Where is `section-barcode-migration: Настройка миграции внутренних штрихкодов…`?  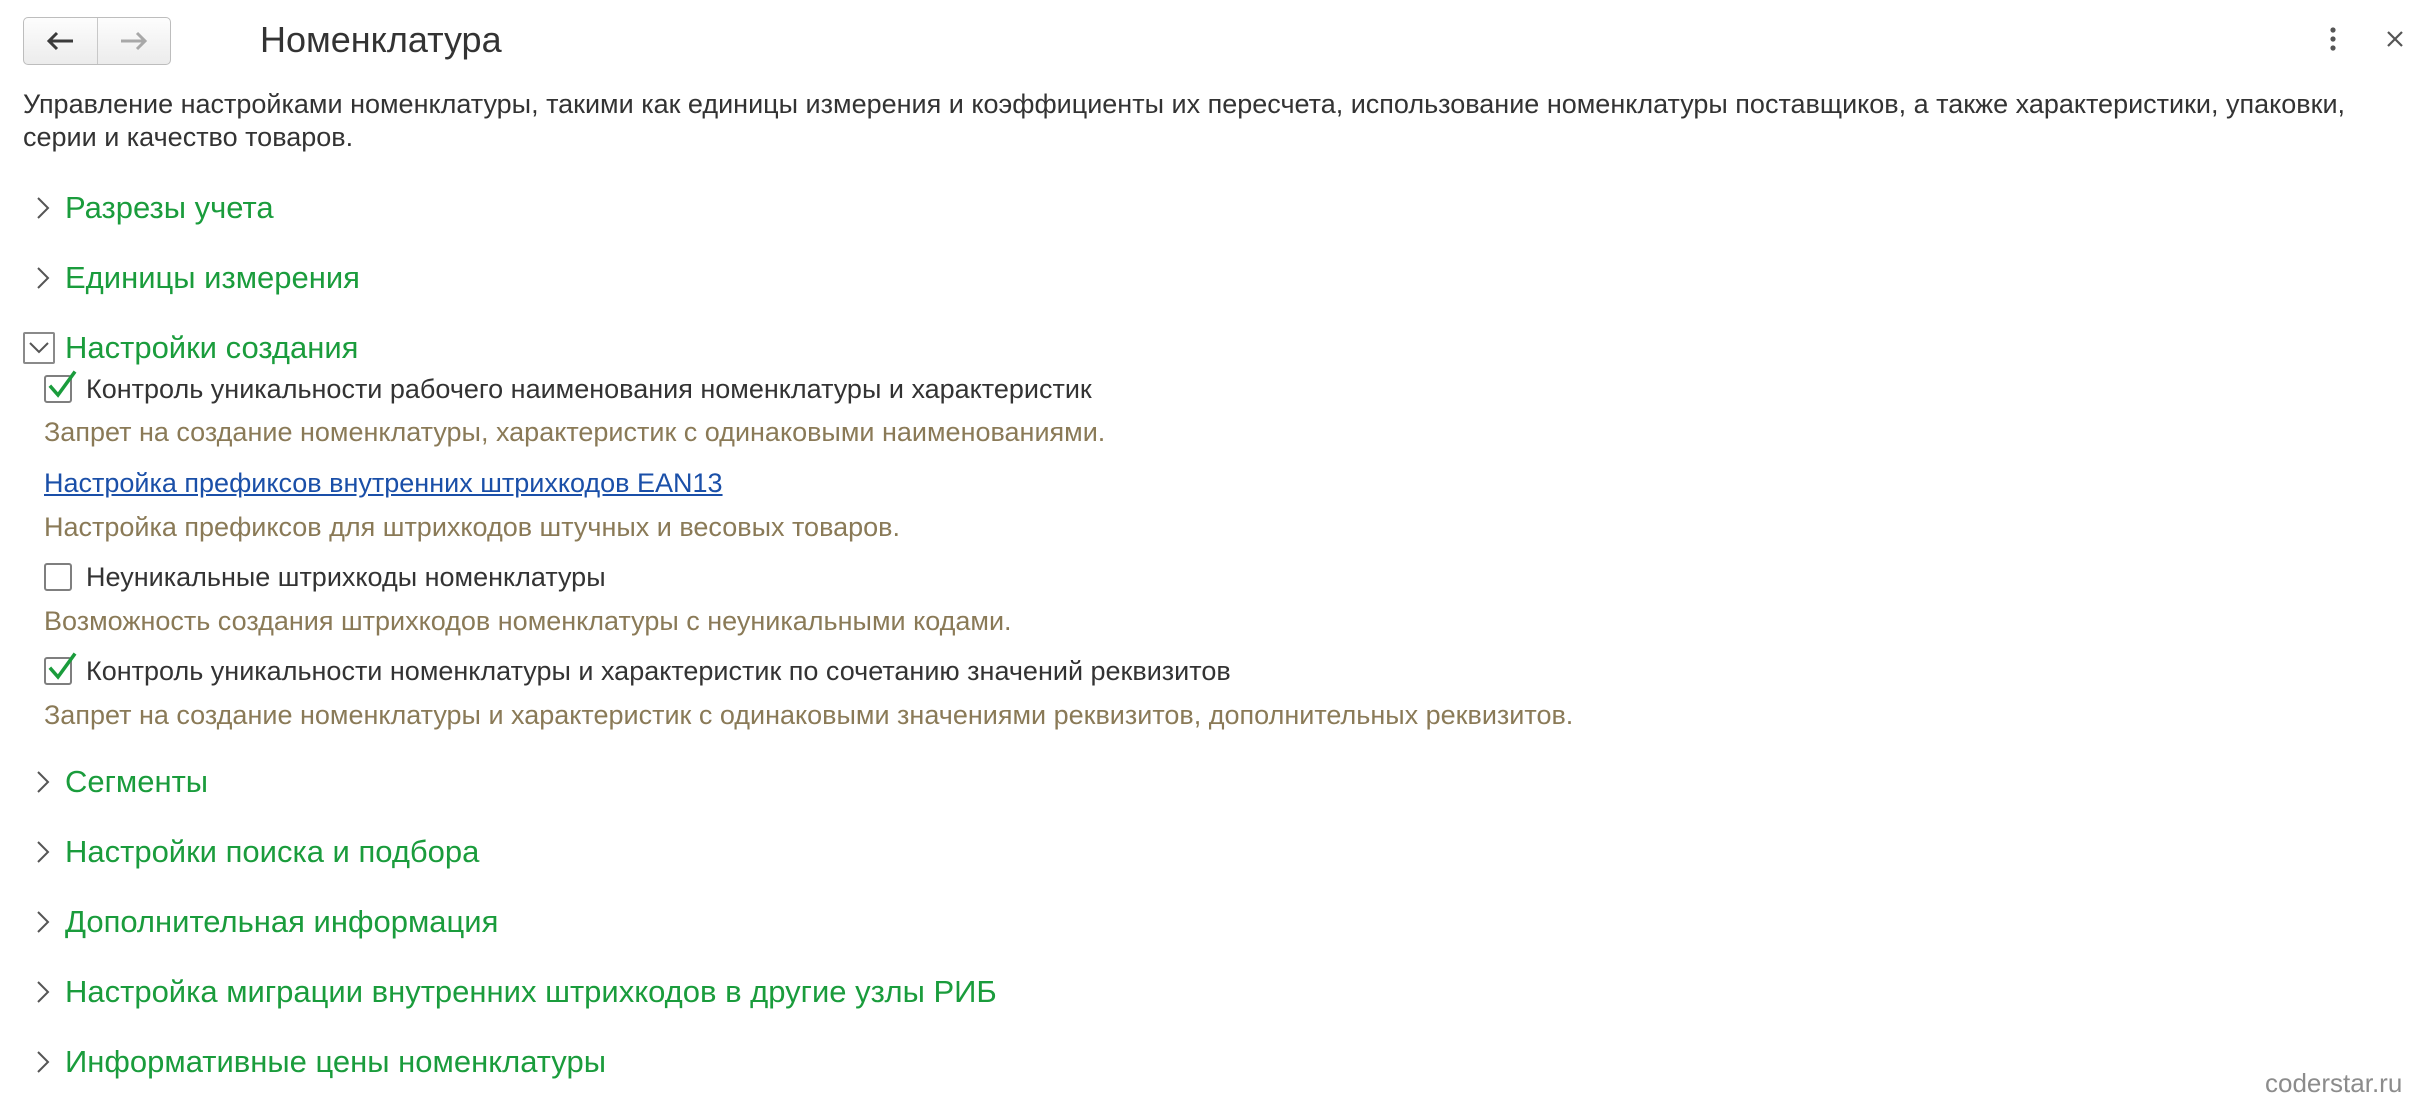
section-barcode-migration: Настройка миграции внутренних штрихкодов… is located at coordinates (510, 992).